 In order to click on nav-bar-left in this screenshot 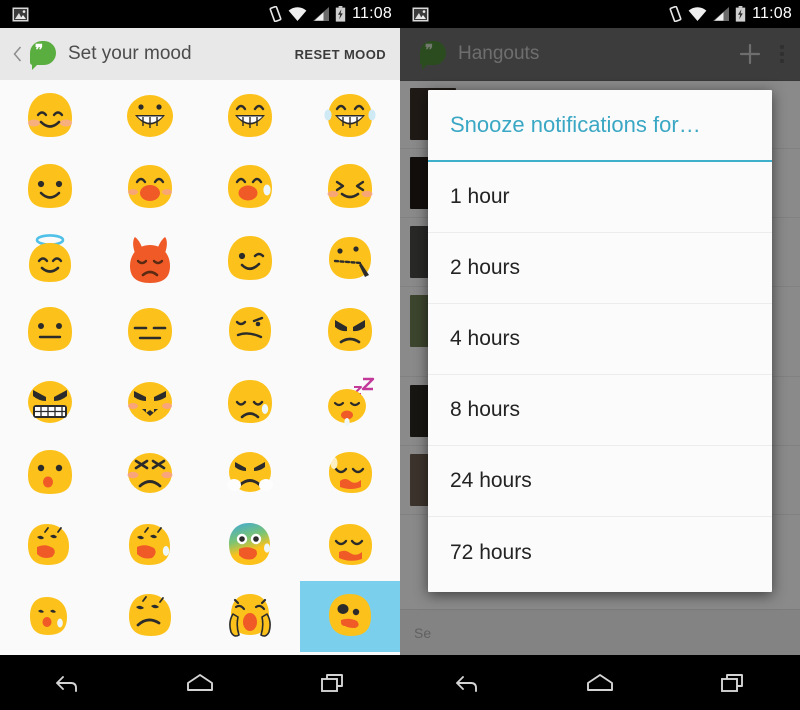, I will do `click(200, 682)`.